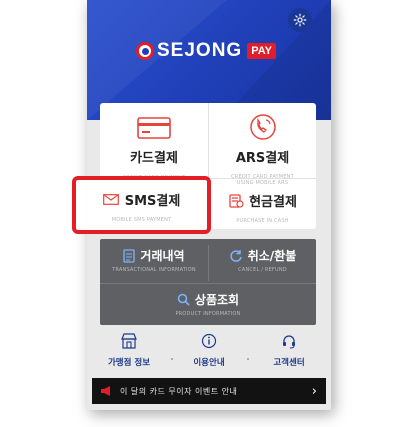 The width and height of the screenshot is (420, 427). Describe the element at coordinates (129, 255) in the screenshot. I see `document-list-icon` at that location.